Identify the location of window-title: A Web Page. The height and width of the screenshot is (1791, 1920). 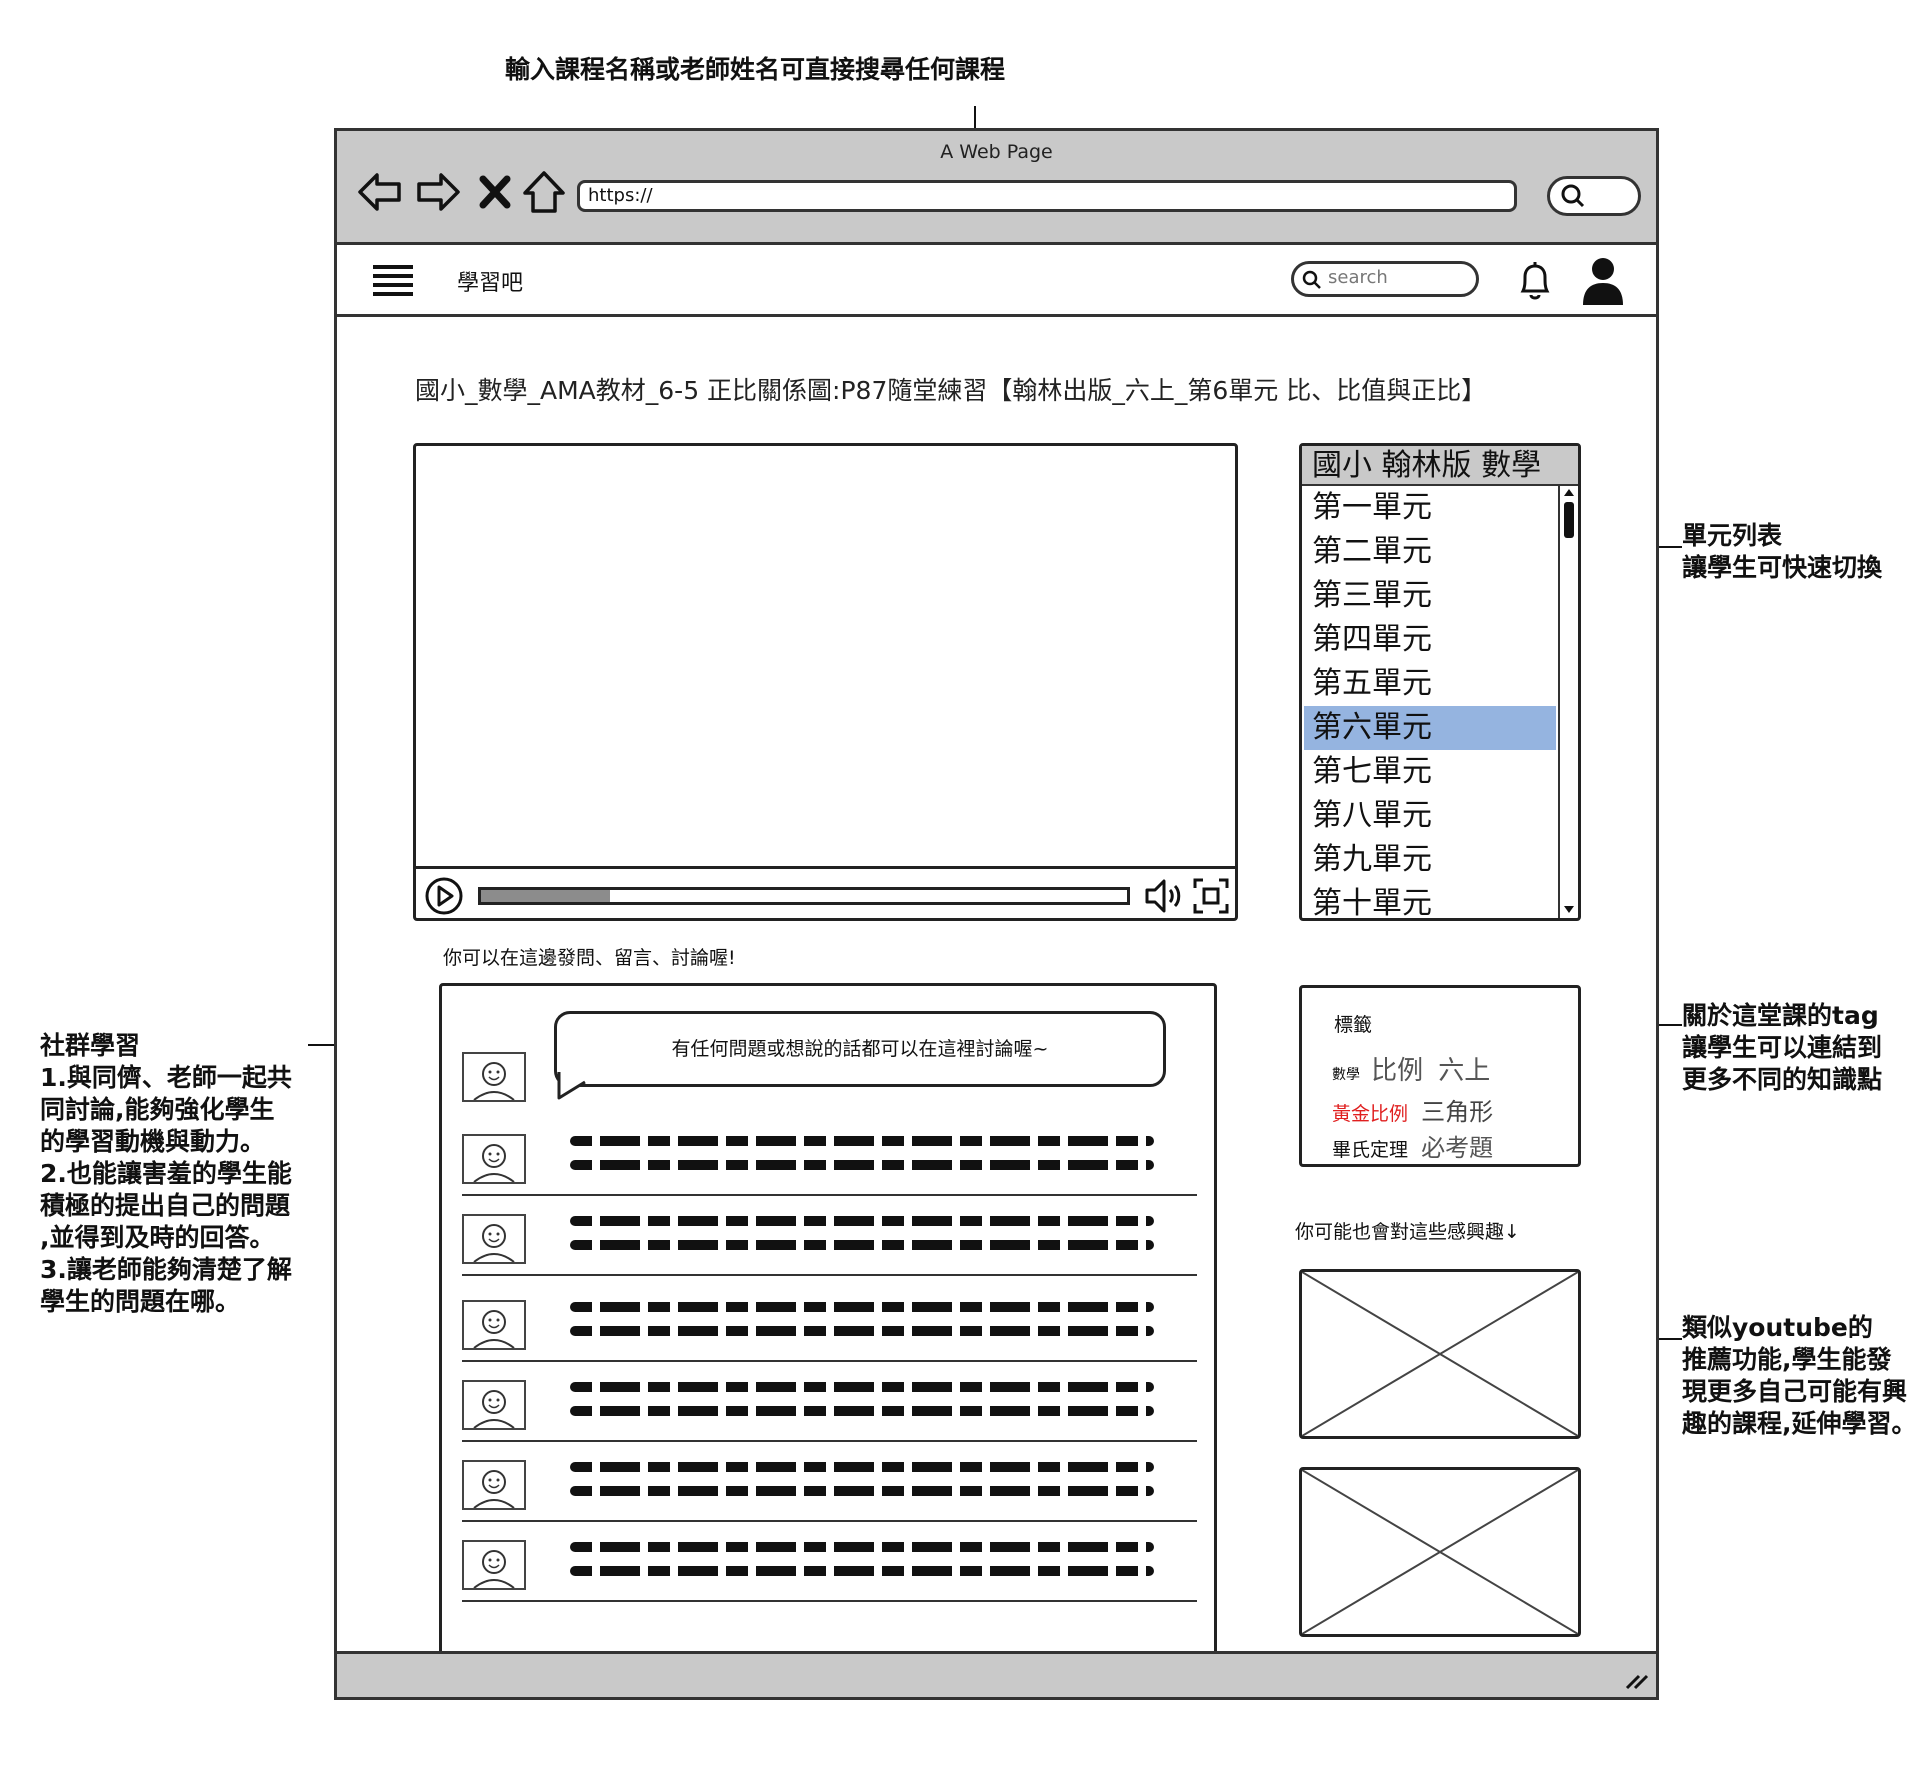
(996, 152).